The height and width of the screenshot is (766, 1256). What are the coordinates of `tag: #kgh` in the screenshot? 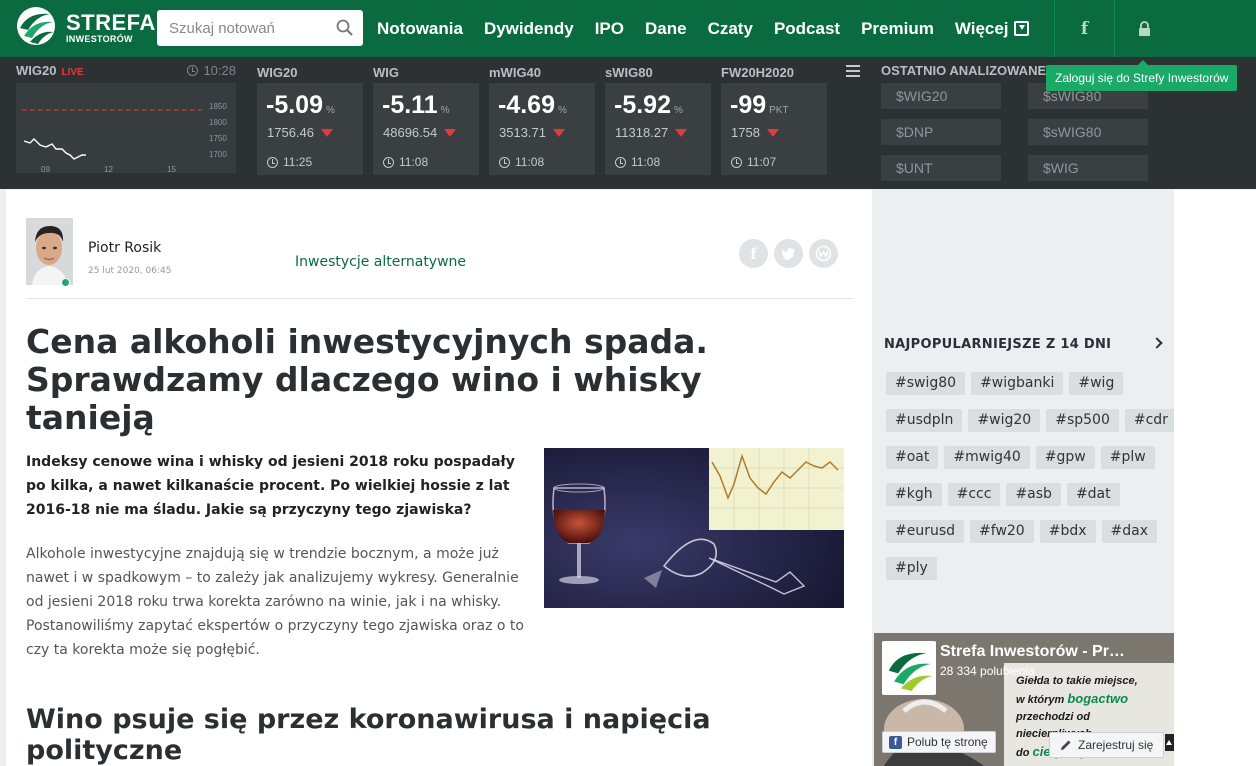 It's located at (914, 494).